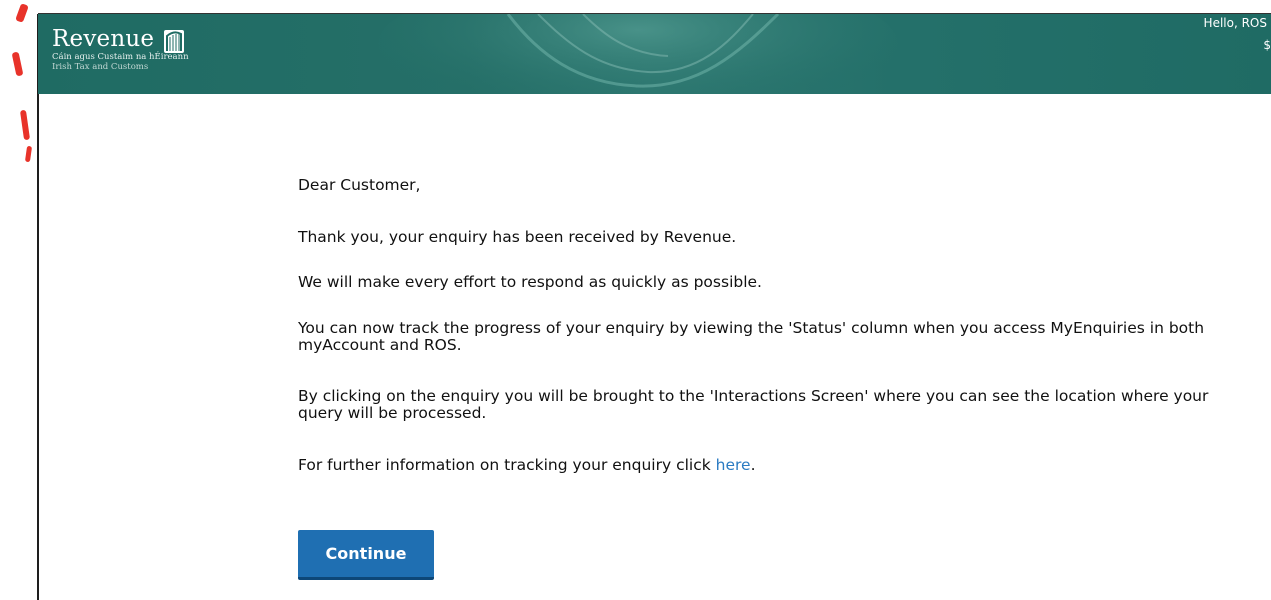 The image size is (1271, 600). I want to click on user-greeting: Hello, ROS, so click(1235, 23).